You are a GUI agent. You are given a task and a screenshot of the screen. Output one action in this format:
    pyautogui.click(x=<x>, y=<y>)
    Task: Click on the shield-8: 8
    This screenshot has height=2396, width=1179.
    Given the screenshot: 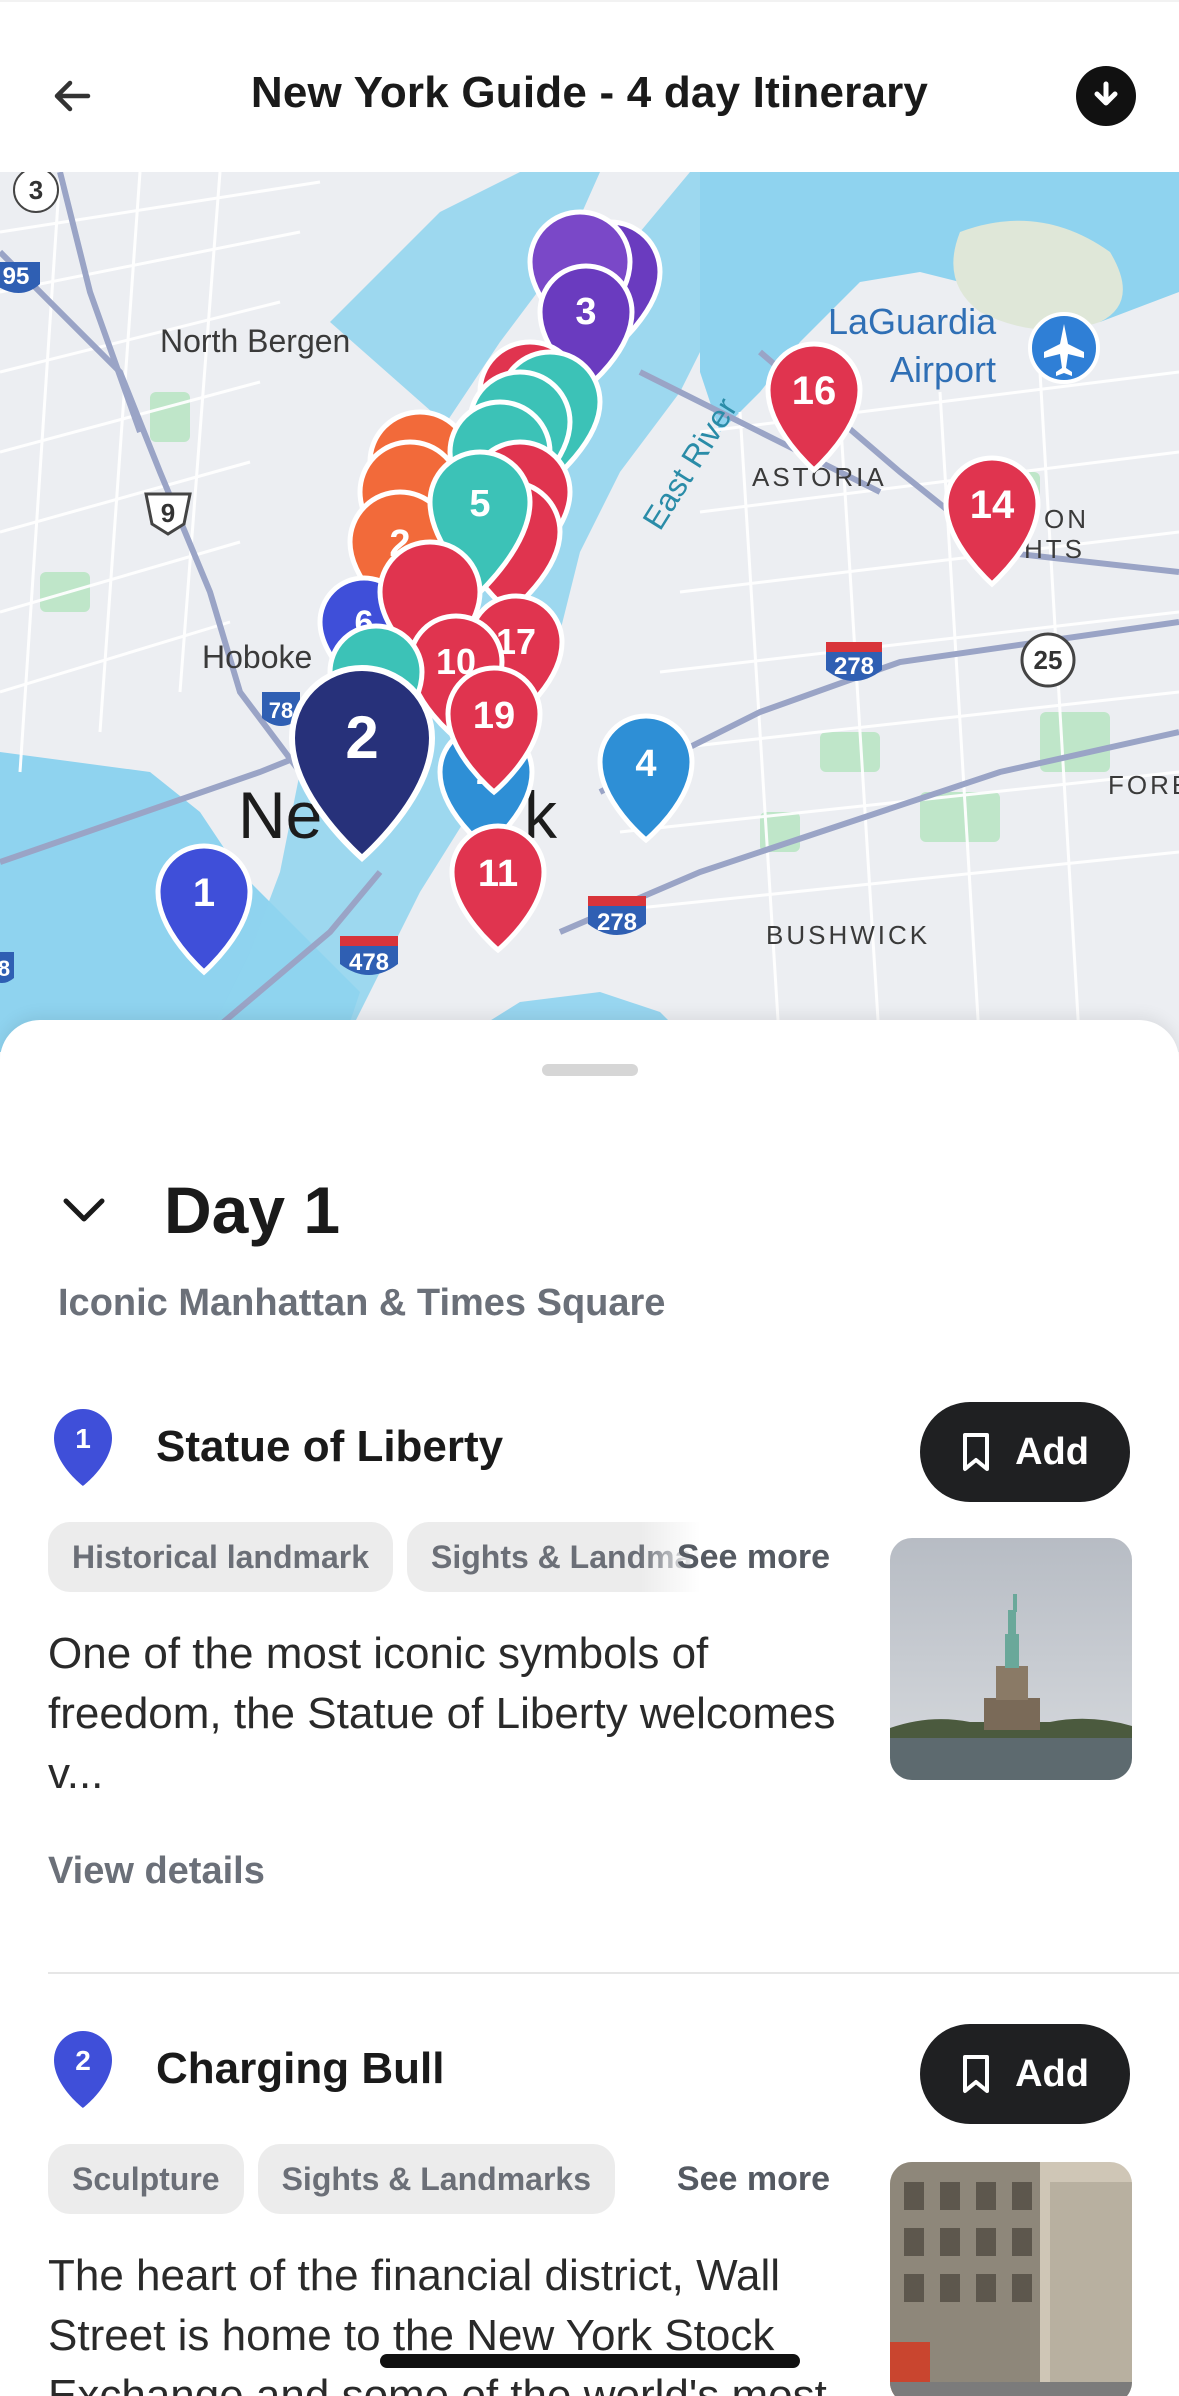 What is the action you would take?
    pyautogui.click(x=7, y=967)
    